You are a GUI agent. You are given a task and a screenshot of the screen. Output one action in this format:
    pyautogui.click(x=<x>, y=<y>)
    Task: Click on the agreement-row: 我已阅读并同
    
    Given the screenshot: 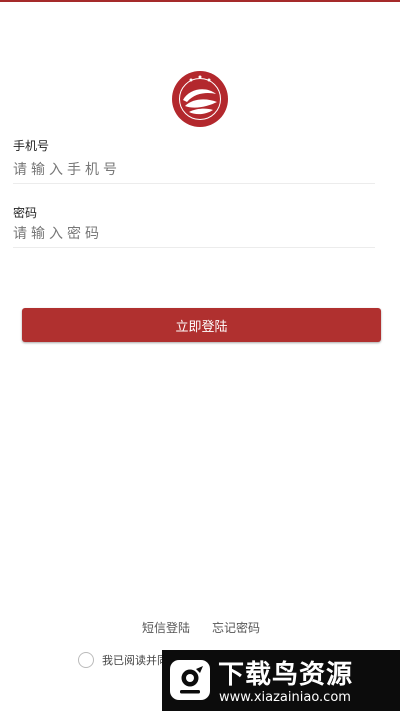 What is the action you would take?
    pyautogui.click(x=123, y=660)
    